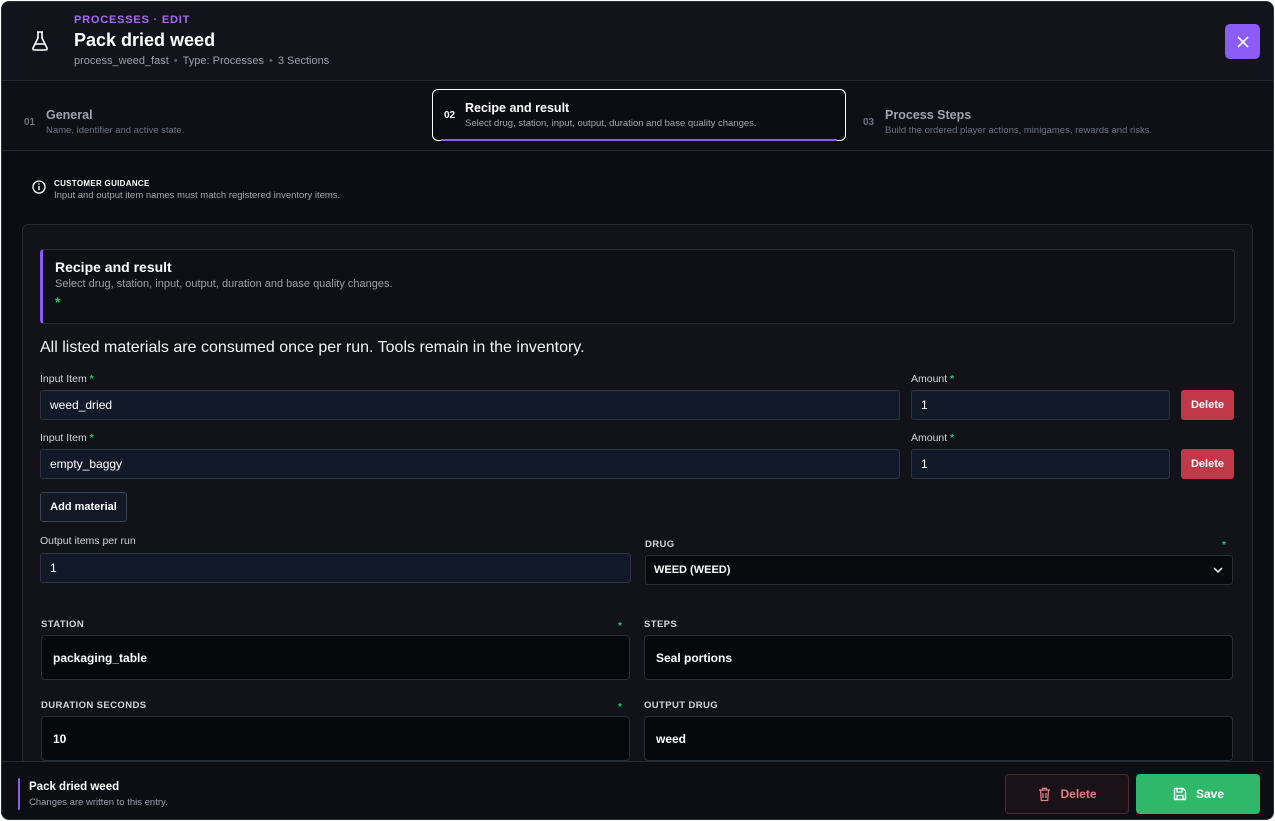 This screenshot has width=1275, height=821. What do you see at coordinates (30, 122) in the screenshot?
I see `step-number: 01` at bounding box center [30, 122].